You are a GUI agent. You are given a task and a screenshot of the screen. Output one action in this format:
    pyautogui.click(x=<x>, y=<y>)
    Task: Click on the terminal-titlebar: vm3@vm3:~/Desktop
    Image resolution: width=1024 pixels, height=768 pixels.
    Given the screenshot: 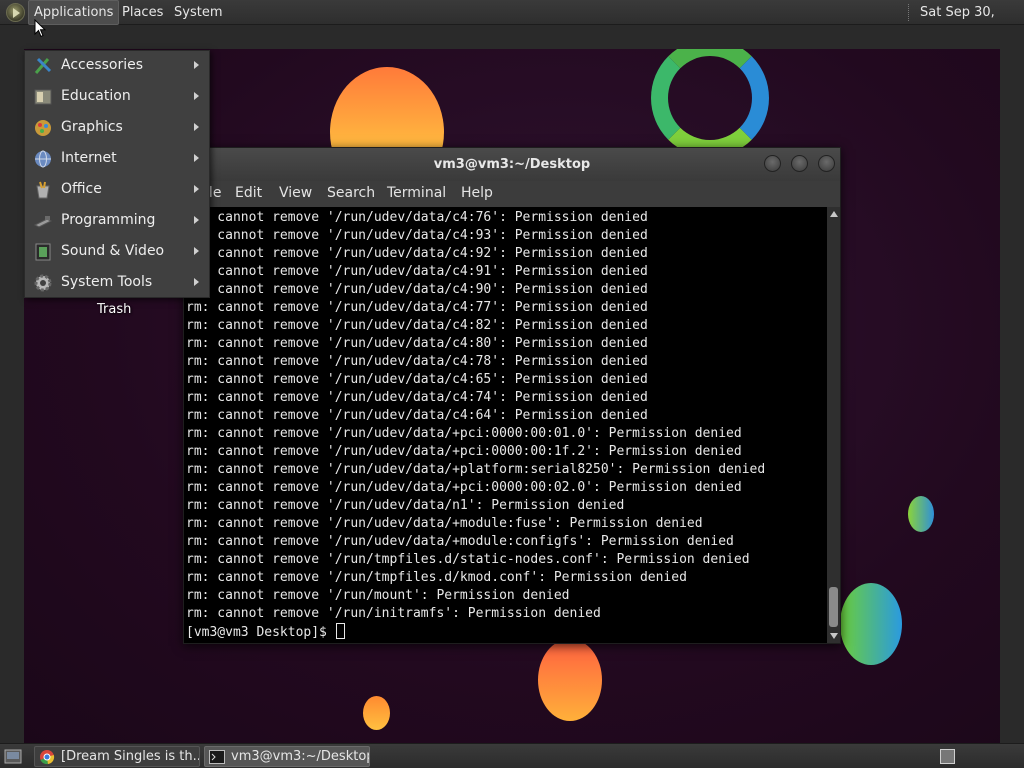 What is the action you would take?
    pyautogui.click(x=512, y=164)
    